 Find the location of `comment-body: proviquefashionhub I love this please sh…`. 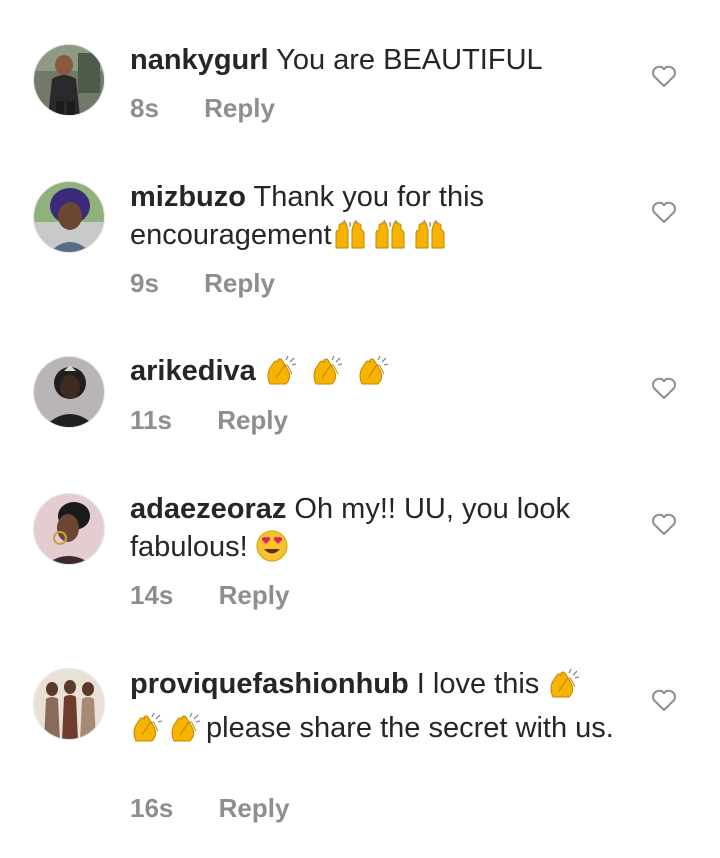

comment-body: proviquefashionhub I love this please sh… is located at coordinates (380, 709).